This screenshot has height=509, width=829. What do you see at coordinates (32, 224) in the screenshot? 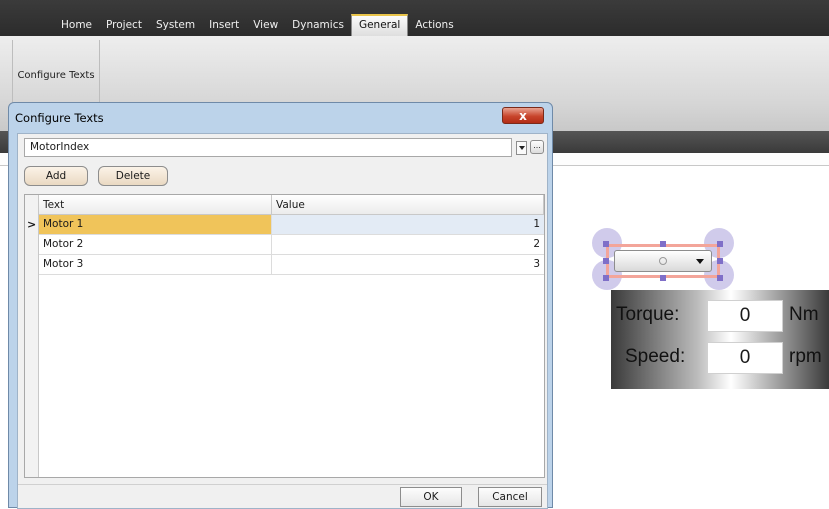
I see `current-row-indicator-icon: >` at bounding box center [32, 224].